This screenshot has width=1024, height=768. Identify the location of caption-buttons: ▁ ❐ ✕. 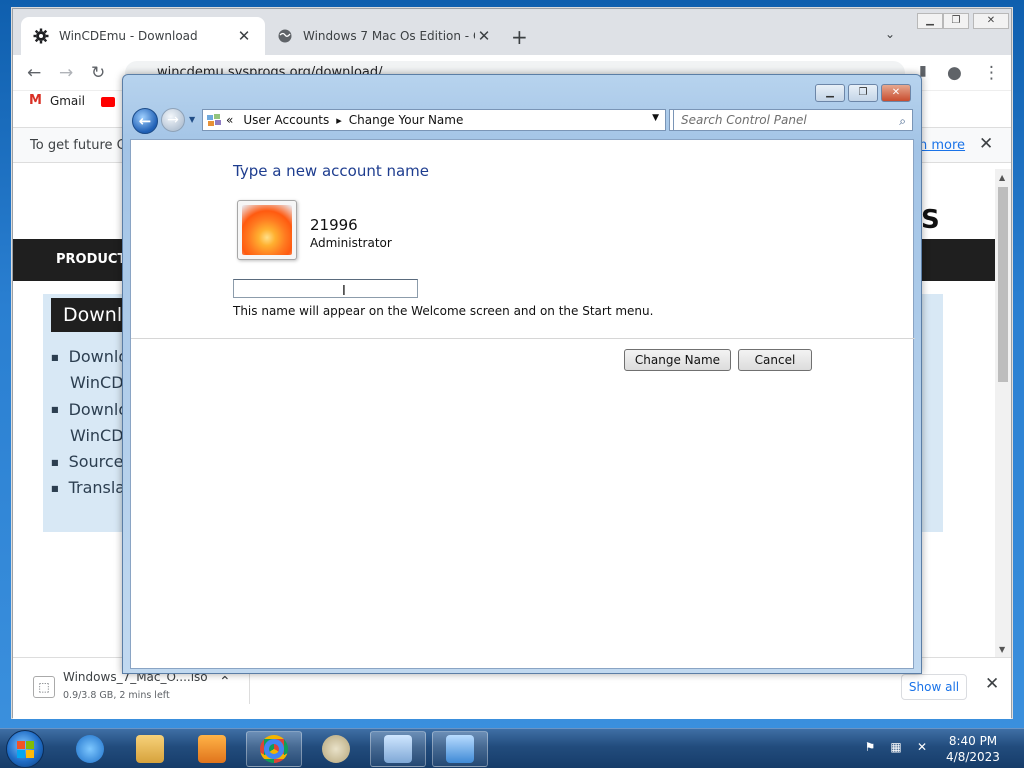
(864, 93).